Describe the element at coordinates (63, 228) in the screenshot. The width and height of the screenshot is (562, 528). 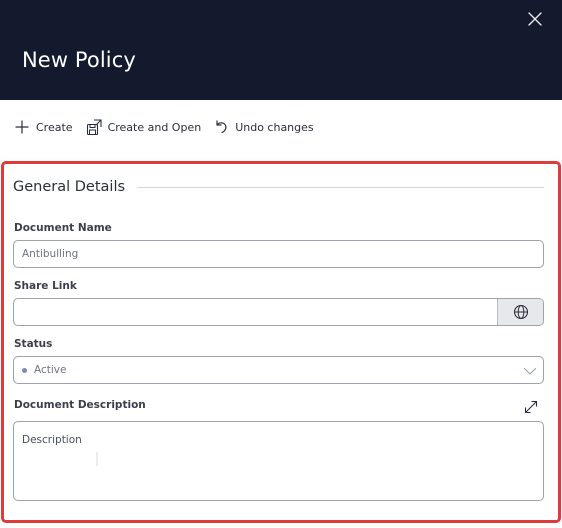
I see `document-name-label: Document Name` at that location.